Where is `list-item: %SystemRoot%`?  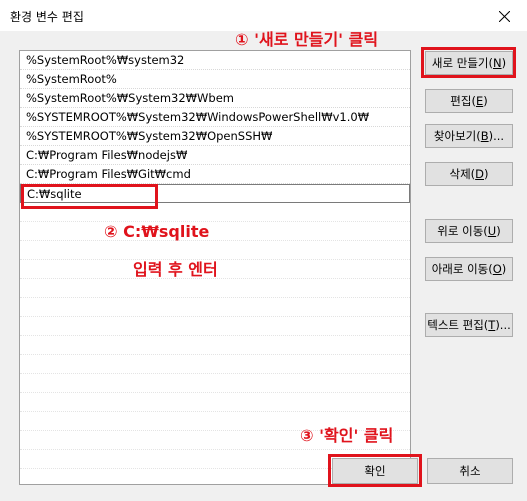 list-item: %SystemRoot% is located at coordinates (215, 79).